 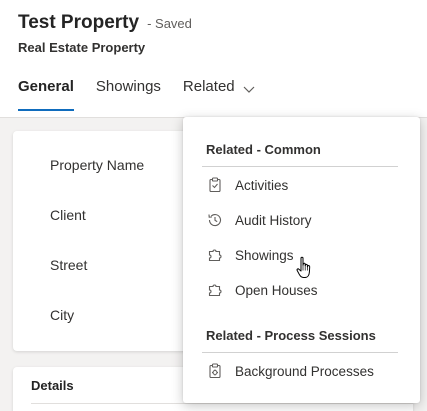 I want to click on tab-general: General, so click(x=46, y=94).